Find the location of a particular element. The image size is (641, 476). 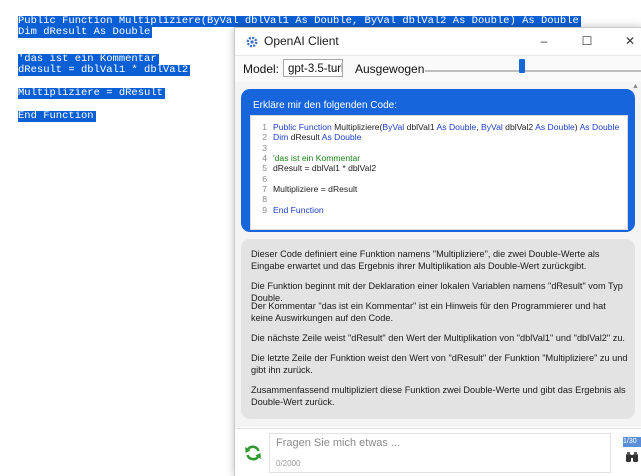

model-toolbar: Model: gpt-3.5-turb ⌵ Ausgewogen is located at coordinates (438, 69).